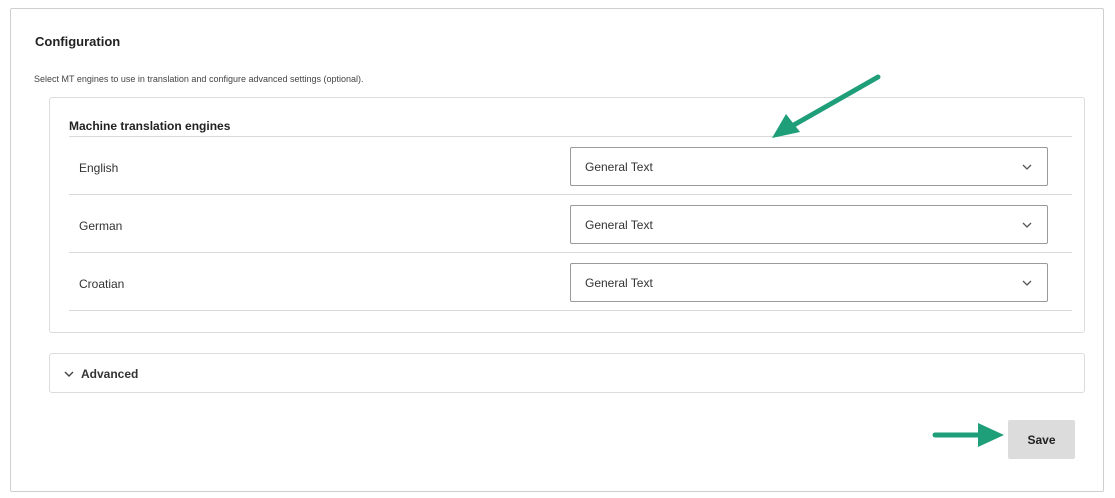  Describe the element at coordinates (809, 166) in the screenshot. I see `engine-select-english: General Text` at that location.